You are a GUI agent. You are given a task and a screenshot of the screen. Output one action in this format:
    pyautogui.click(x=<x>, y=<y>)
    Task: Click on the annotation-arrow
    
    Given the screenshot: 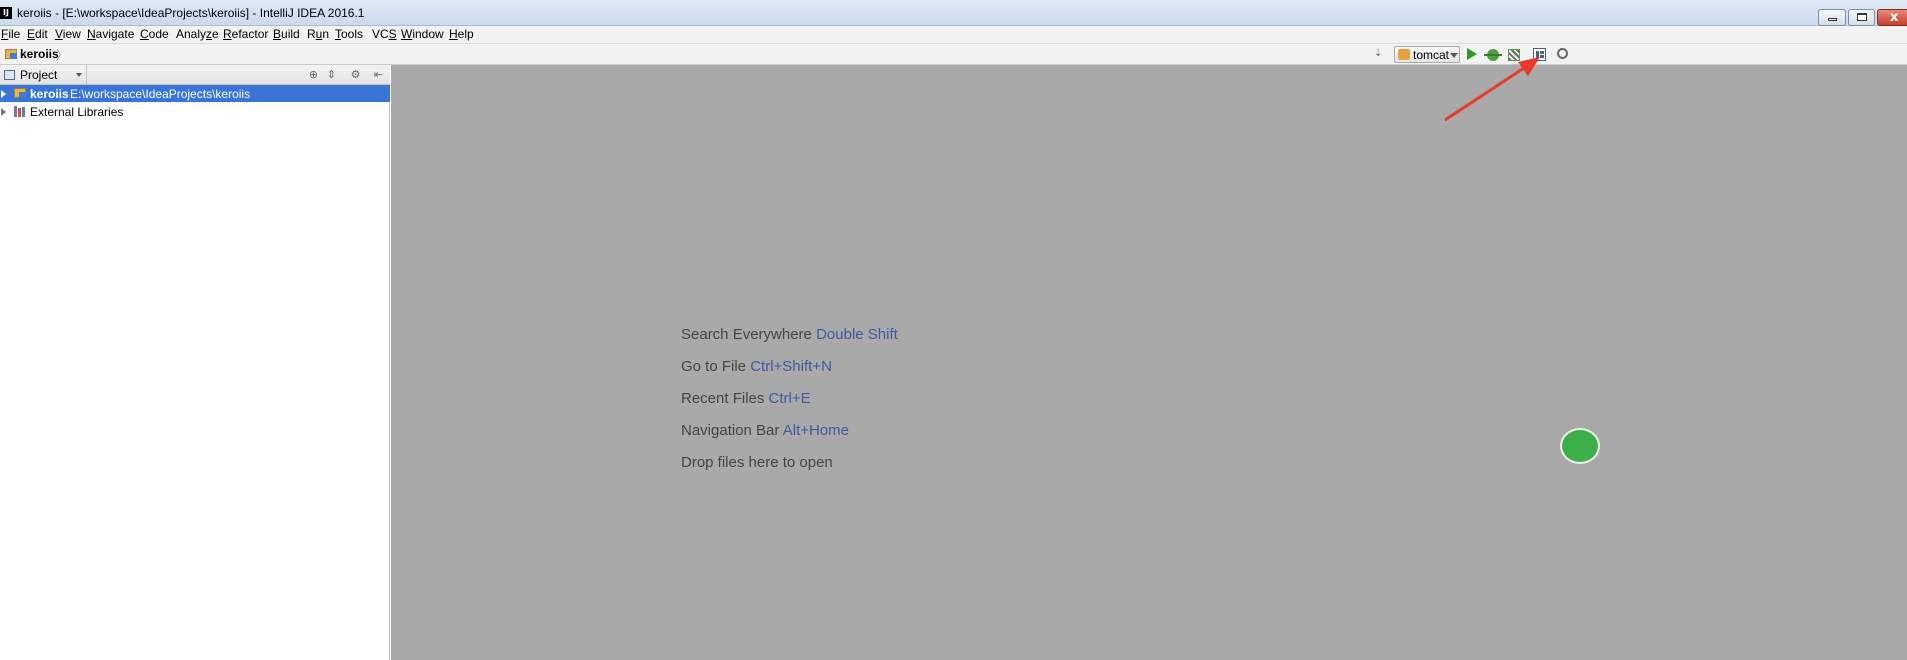 What is the action you would take?
    pyautogui.click(x=1492, y=89)
    